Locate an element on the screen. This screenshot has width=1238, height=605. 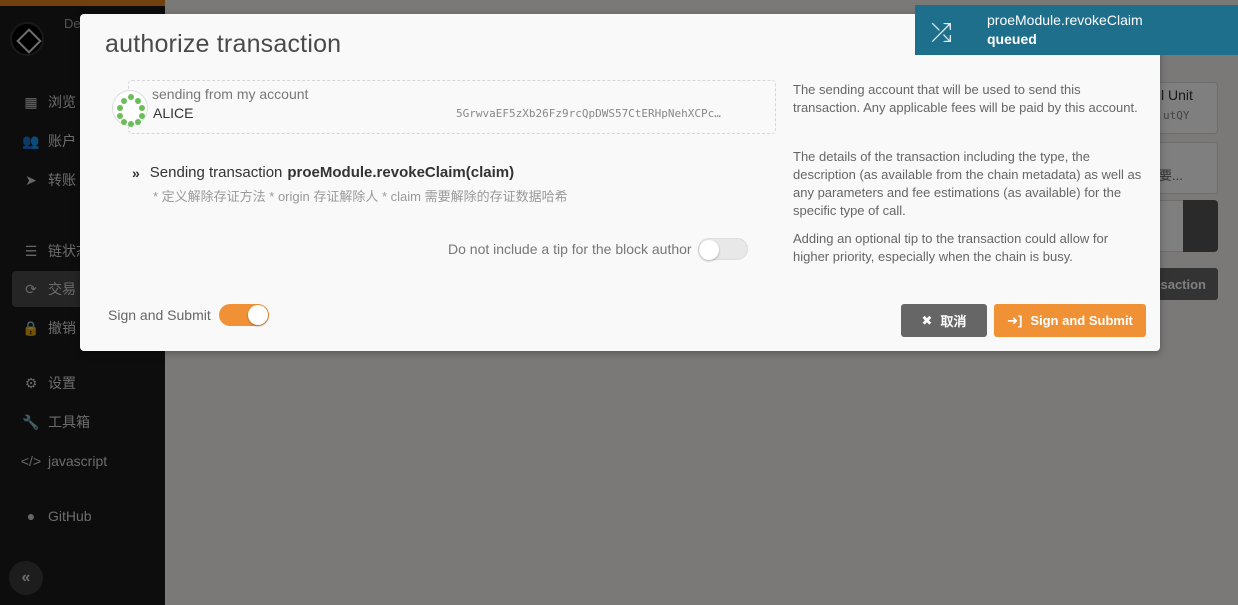
transaction-notification: ⤮ proeModule.revokeClaim queued is located at coordinates (1076, 30).